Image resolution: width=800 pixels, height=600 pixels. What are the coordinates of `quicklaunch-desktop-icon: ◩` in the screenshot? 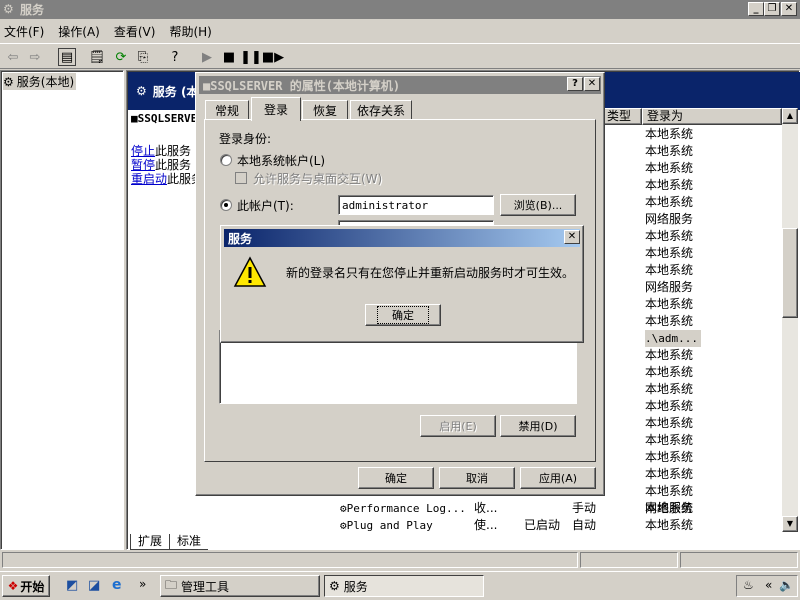 It's located at (72, 585).